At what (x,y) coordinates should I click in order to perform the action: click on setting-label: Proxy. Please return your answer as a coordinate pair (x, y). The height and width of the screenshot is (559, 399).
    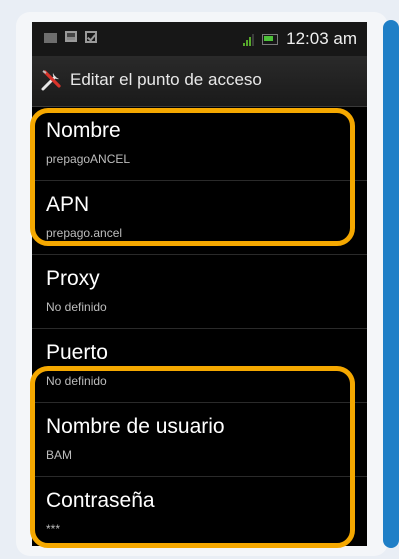
    Looking at the image, I should click on (73, 278).